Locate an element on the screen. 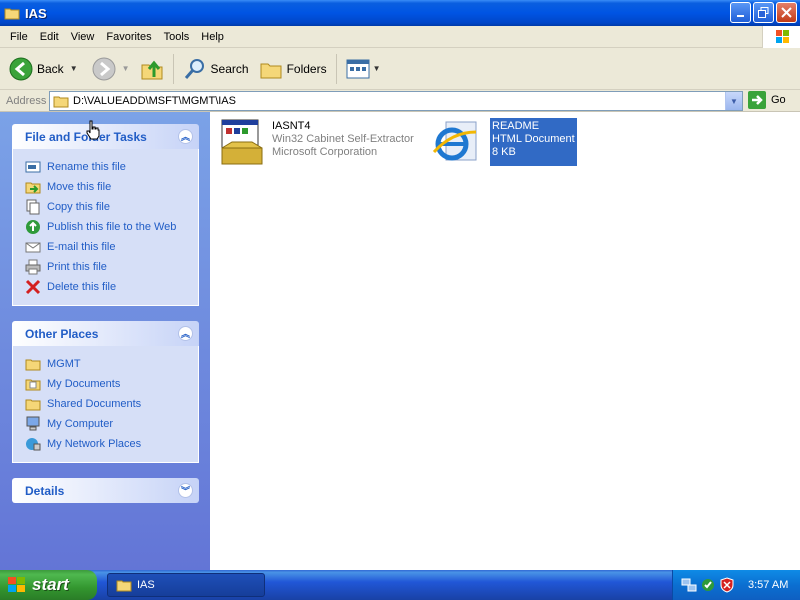 This screenshot has width=800, height=600. installer-icon is located at coordinates (242, 142).